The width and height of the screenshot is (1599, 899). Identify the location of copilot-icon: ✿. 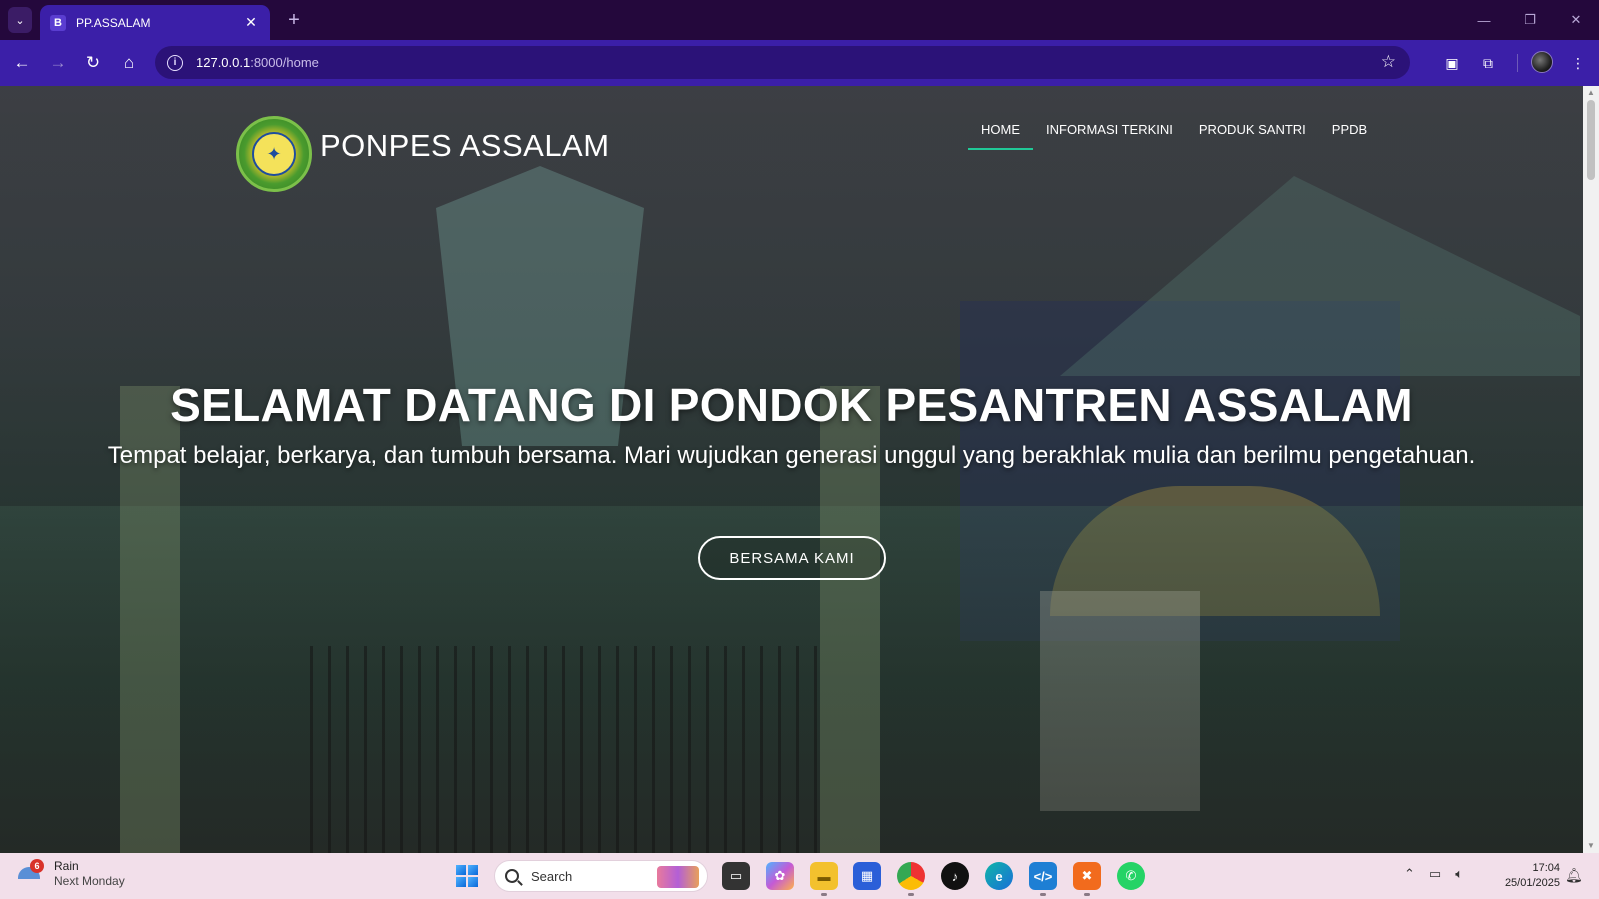
(780, 876).